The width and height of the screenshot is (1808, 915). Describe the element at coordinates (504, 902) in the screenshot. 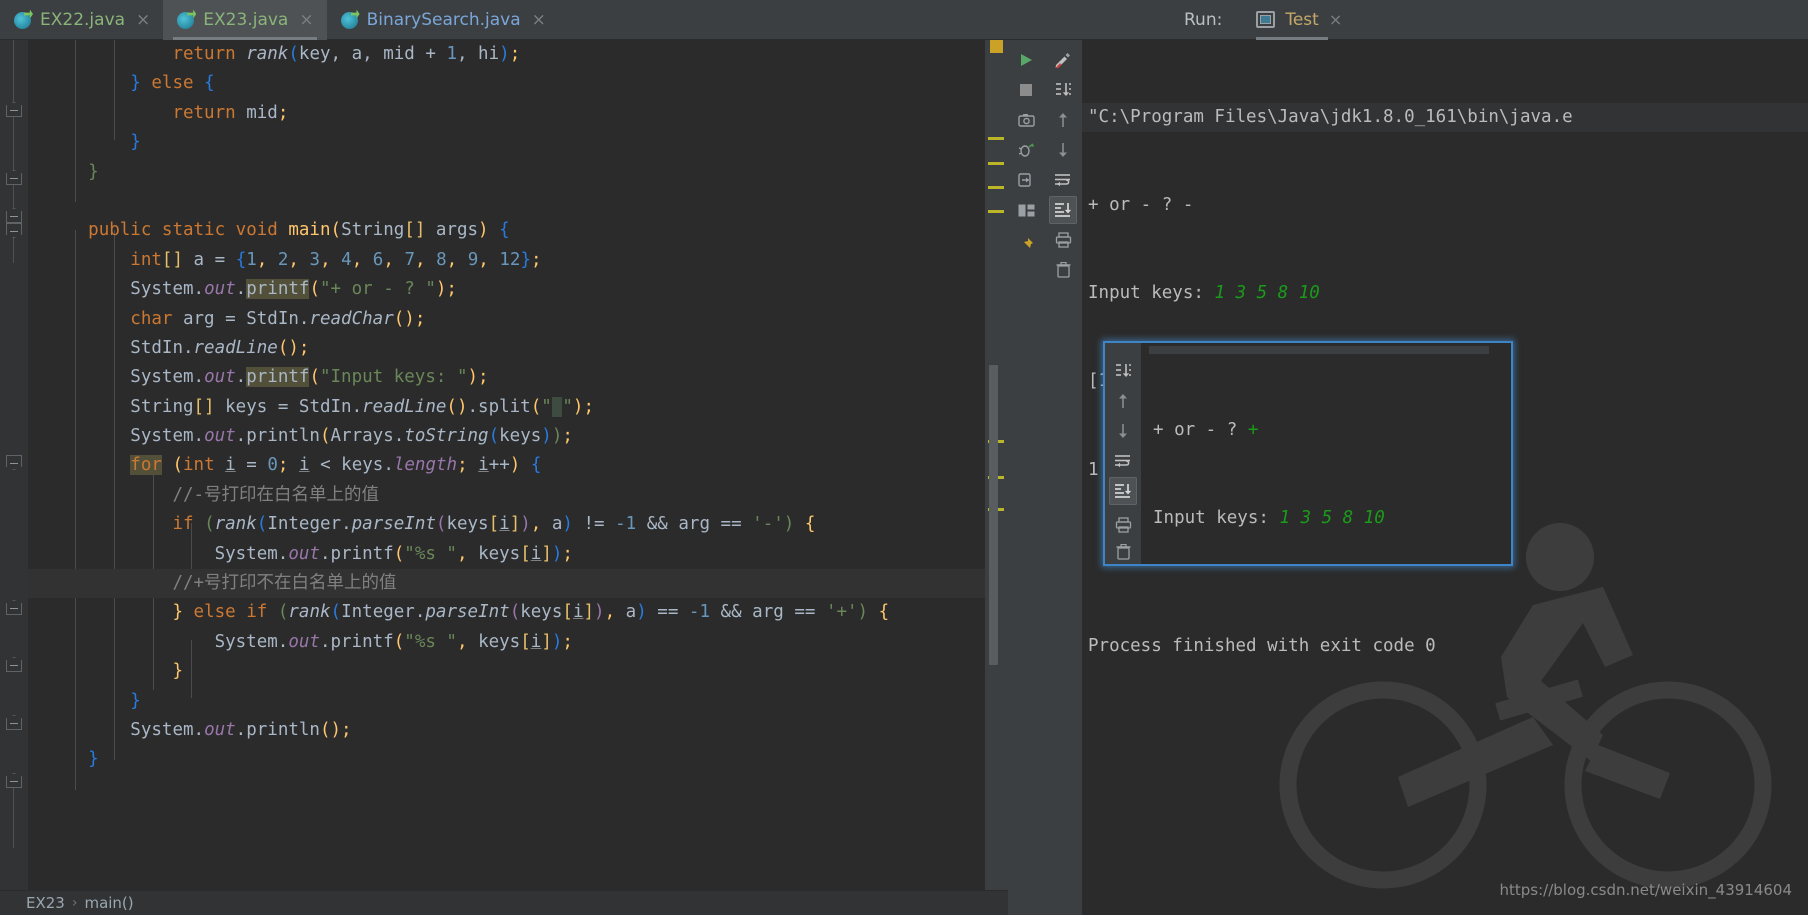

I see `breadcrumb: EX23 › main()` at that location.